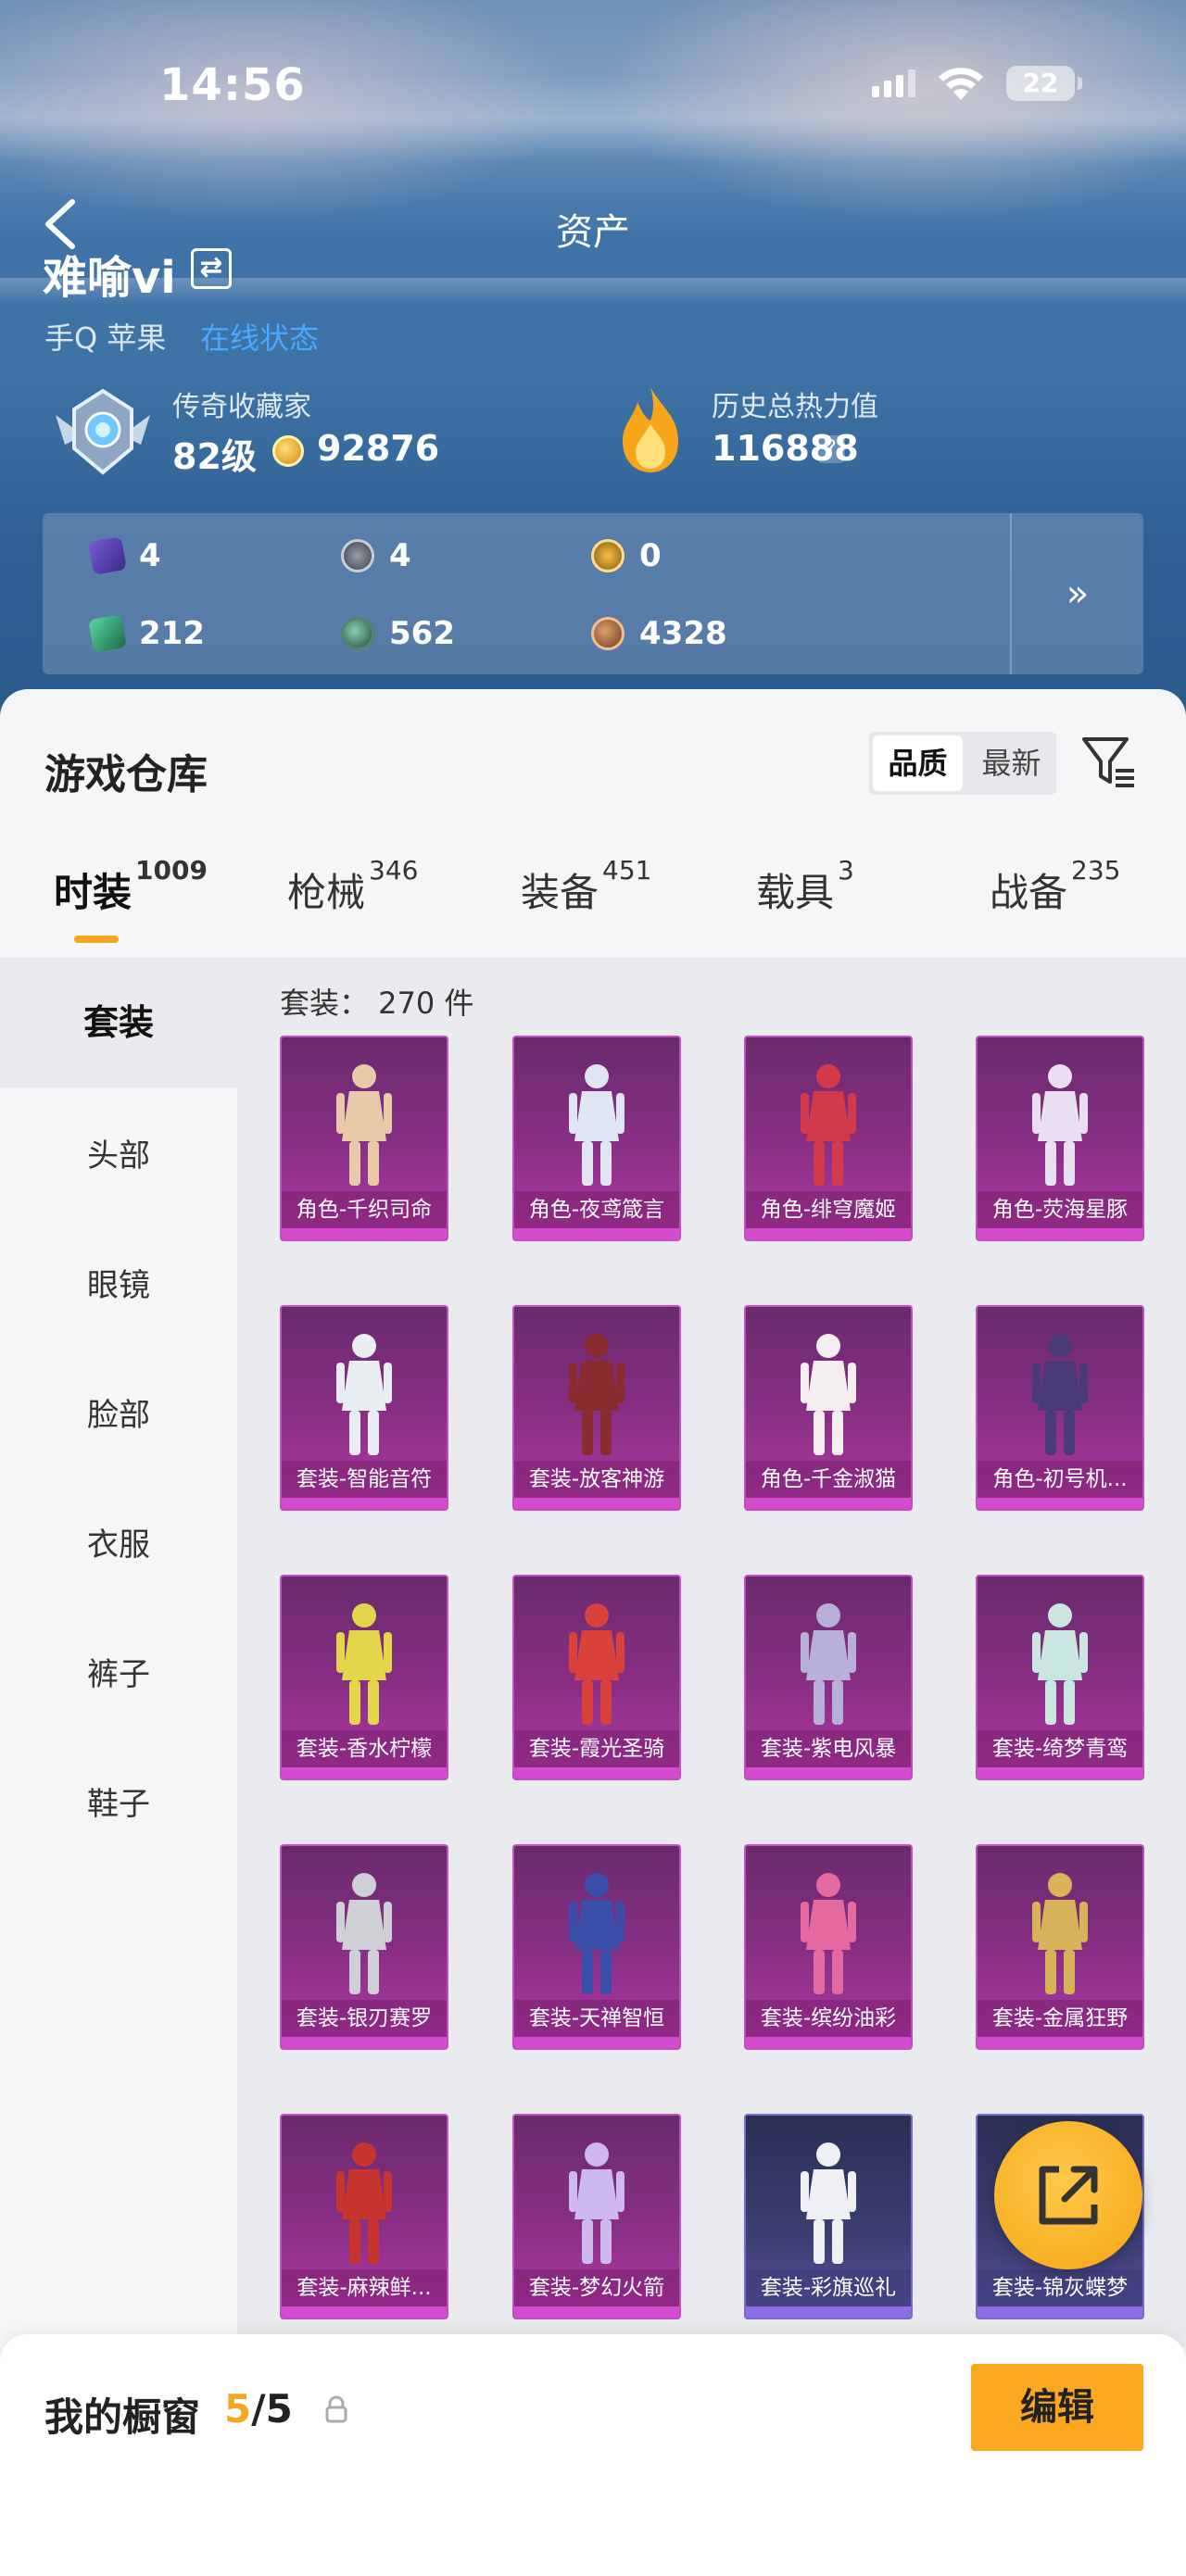 Image resolution: width=1186 pixels, height=2576 pixels. What do you see at coordinates (364, 1209) in the screenshot?
I see `item-label: 角色-千织司命` at bounding box center [364, 1209].